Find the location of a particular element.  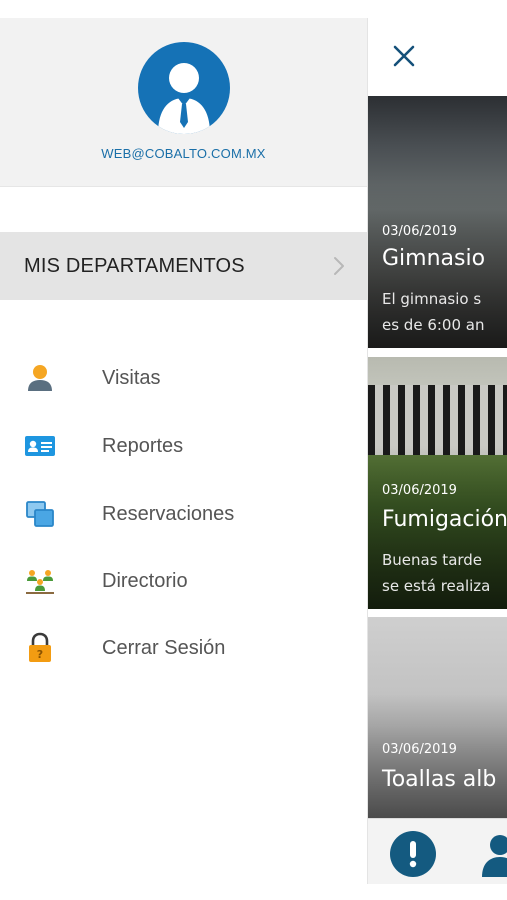

people-group-icon is located at coordinates (40, 581).